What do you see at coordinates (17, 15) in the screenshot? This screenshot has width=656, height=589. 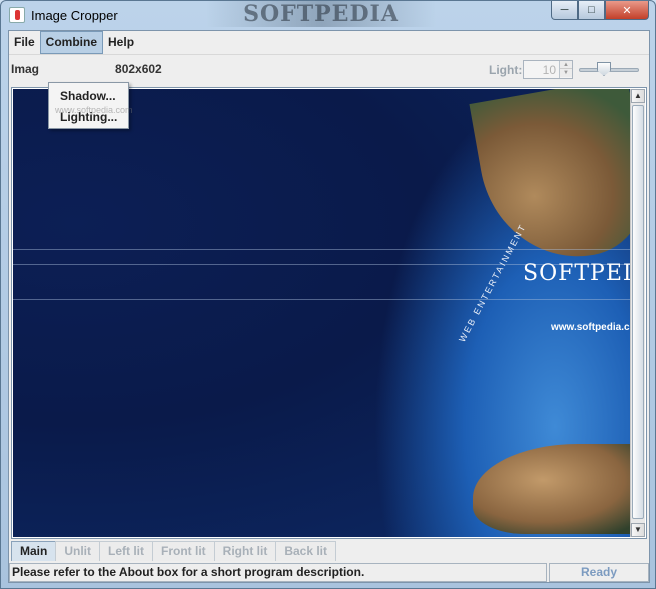 I see `cup-icon` at bounding box center [17, 15].